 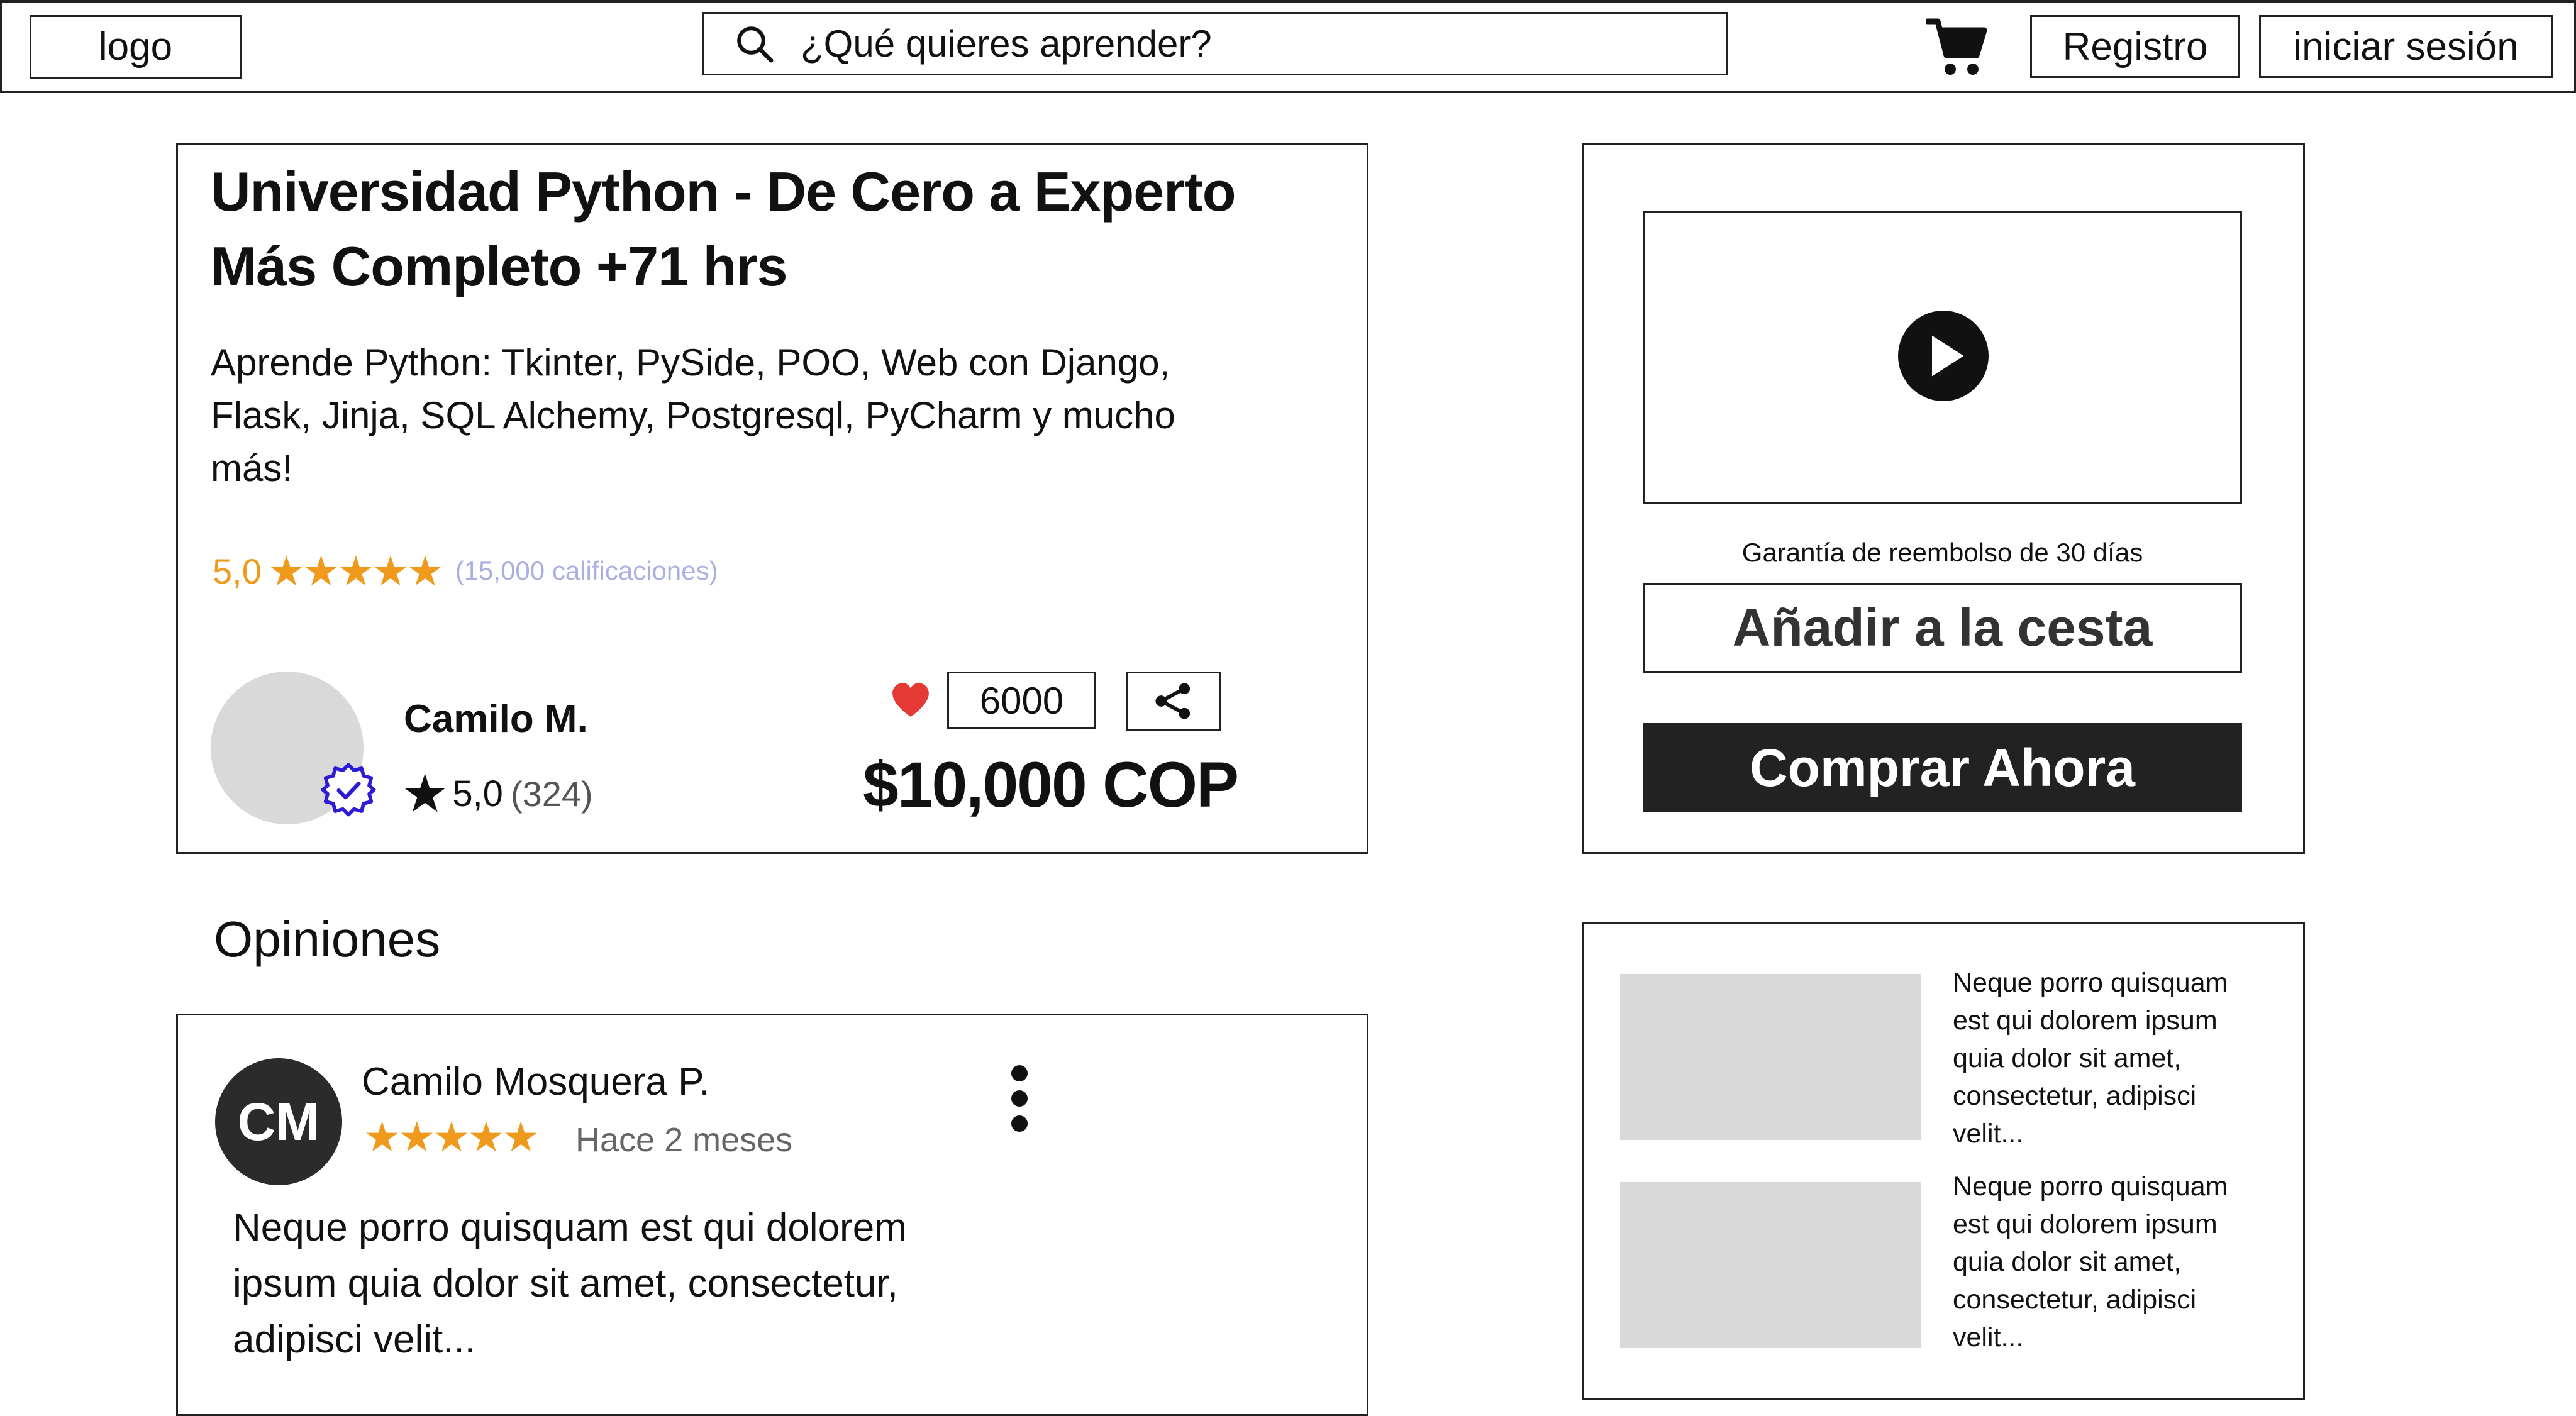 I want to click on instructor-rating: ★ 5,0 (324), so click(x=497, y=793).